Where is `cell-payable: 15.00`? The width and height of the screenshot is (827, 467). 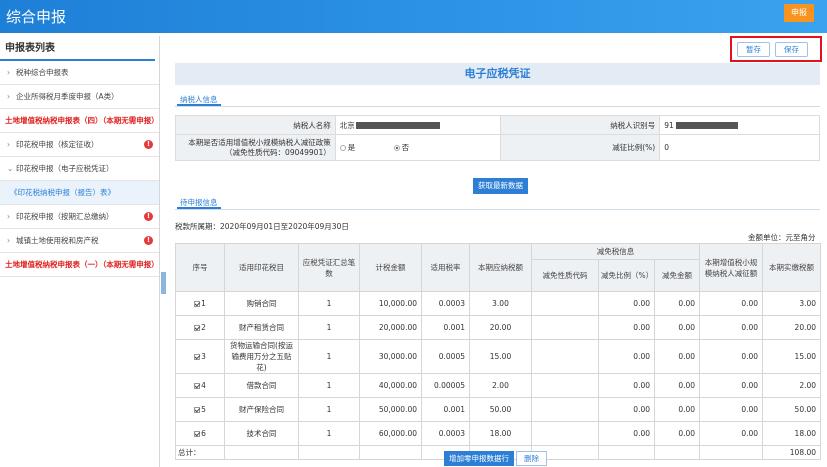 cell-payable: 15.00 is located at coordinates (500, 356).